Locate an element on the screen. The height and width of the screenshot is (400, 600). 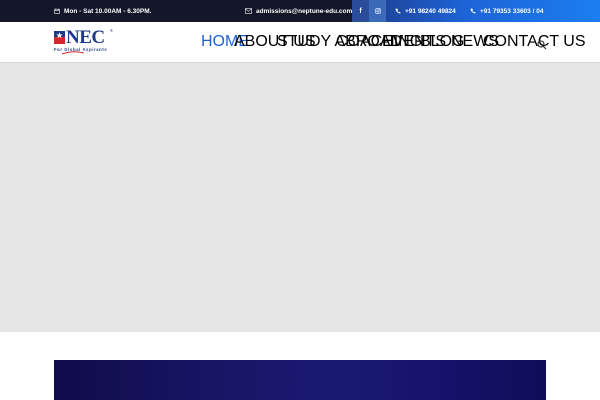
calendar-icon is located at coordinates (57, 11).